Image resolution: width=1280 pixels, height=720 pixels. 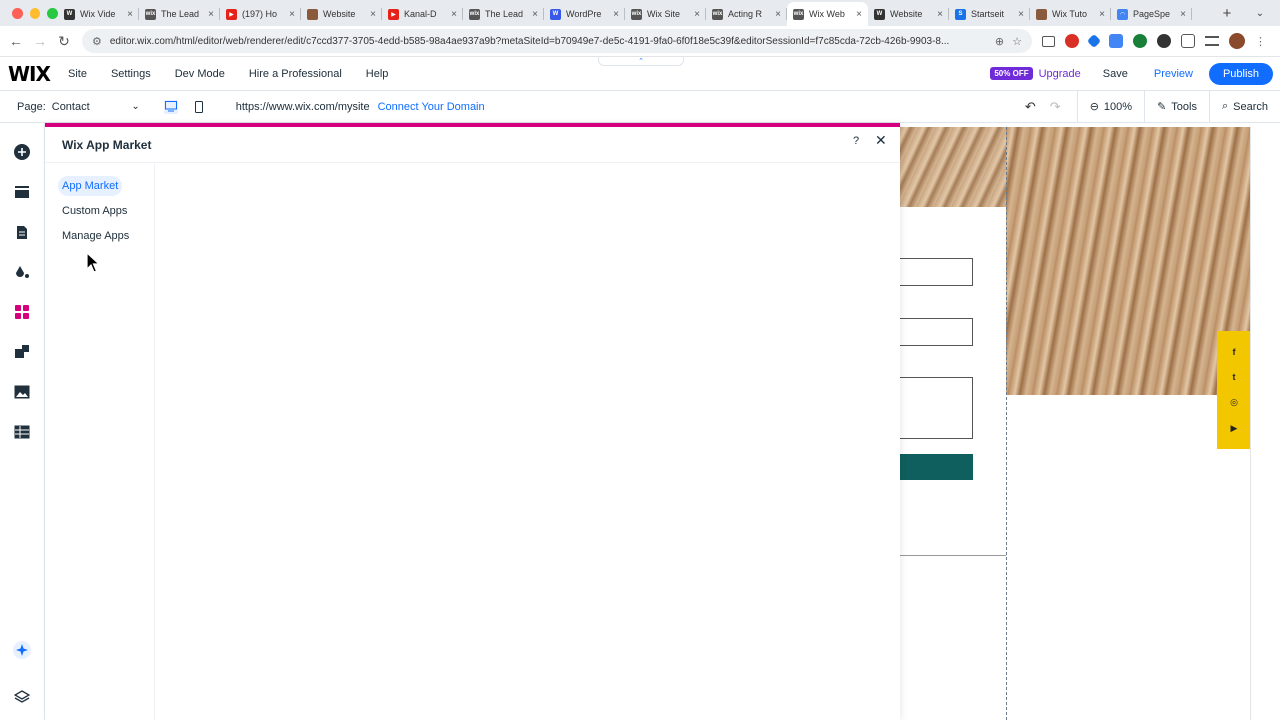 What do you see at coordinates (1244, 106) in the screenshot?
I see `search-button: ⌕ Search` at bounding box center [1244, 106].